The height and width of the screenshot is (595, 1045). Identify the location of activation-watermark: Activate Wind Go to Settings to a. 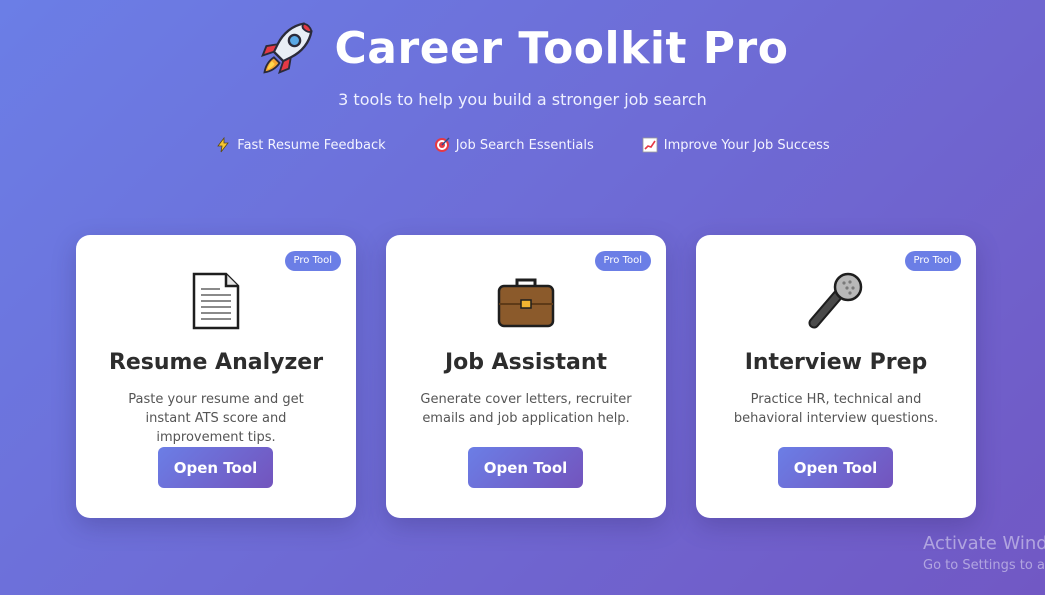
(984, 553).